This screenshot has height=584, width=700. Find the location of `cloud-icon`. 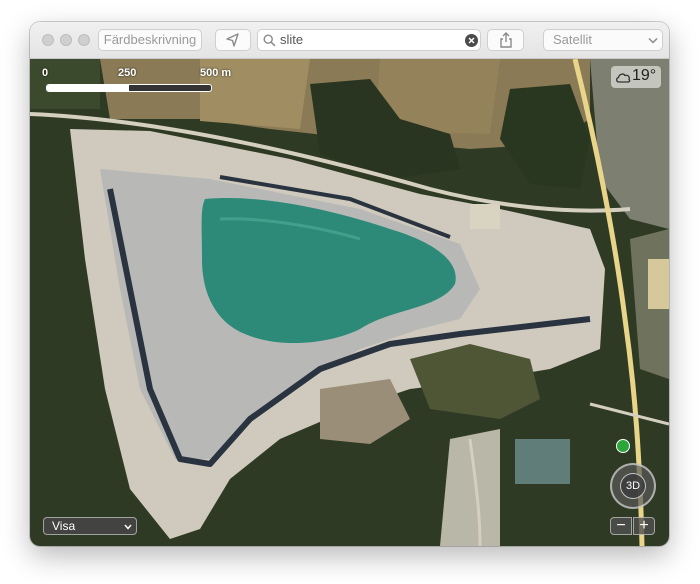

cloud-icon is located at coordinates (623, 78).